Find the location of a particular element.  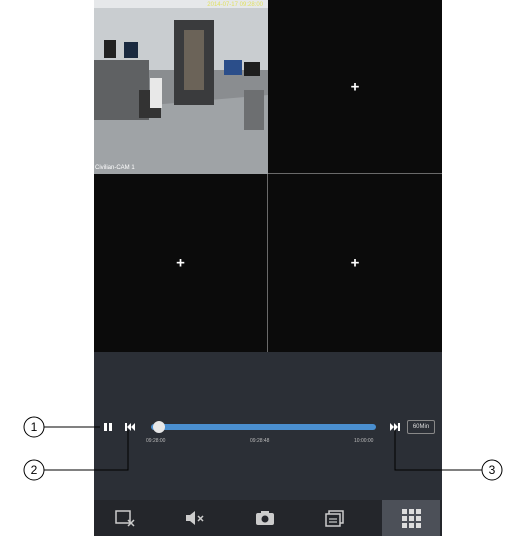

mute-icon is located at coordinates (195, 518).